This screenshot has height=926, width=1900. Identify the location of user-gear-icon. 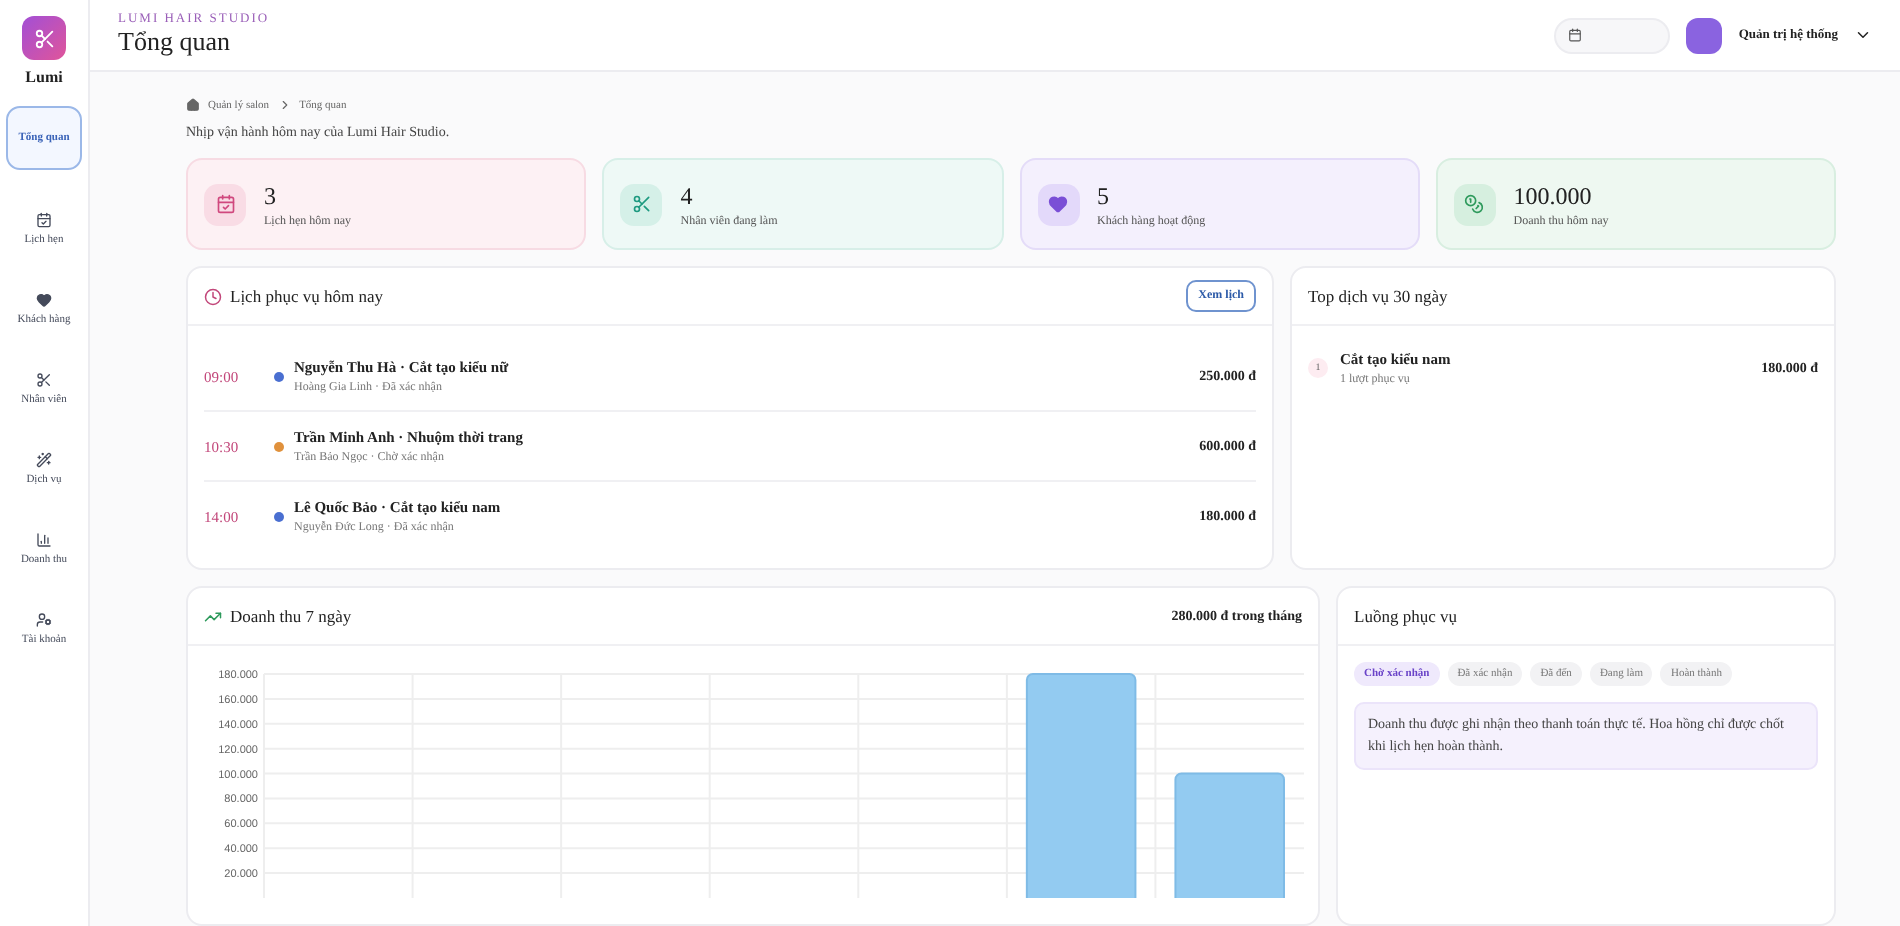
(44, 619).